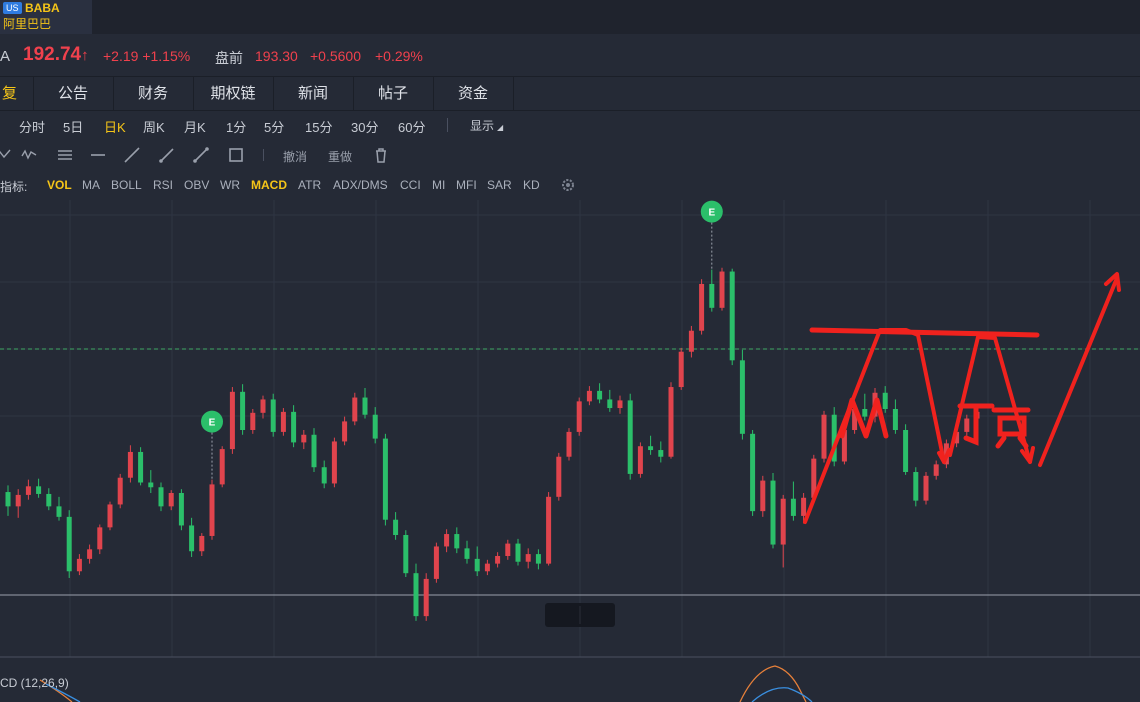  Describe the element at coordinates (364, 126) in the screenshot. I see `period-30min: 30分` at that location.